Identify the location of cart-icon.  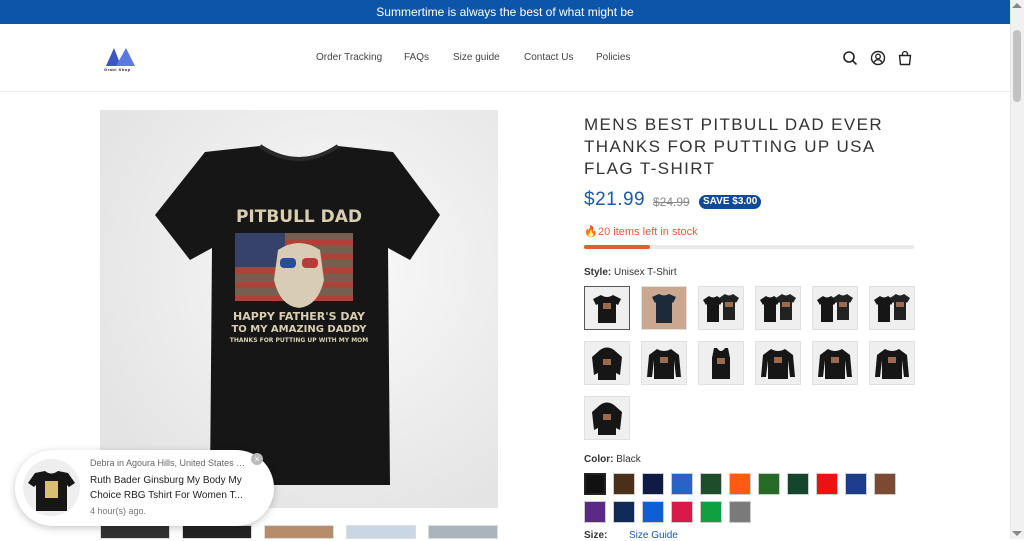
(905, 58).